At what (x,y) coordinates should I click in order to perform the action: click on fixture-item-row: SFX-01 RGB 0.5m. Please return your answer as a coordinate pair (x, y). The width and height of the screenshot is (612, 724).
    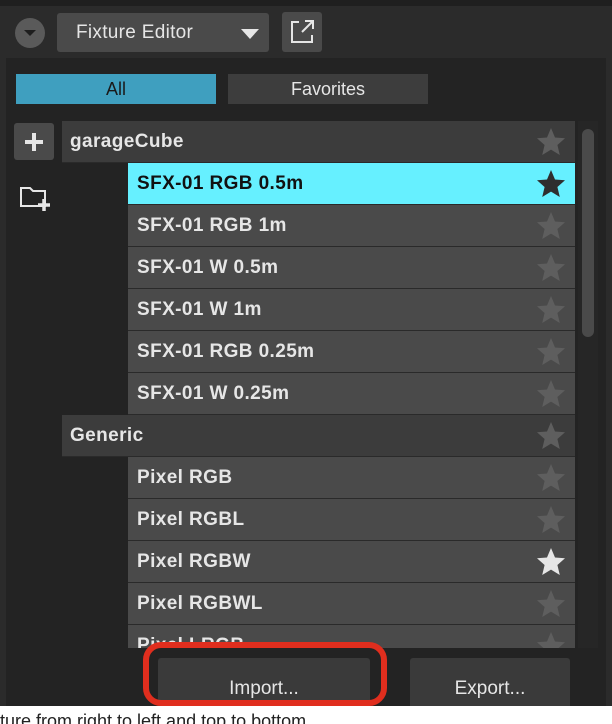
    Looking at the image, I should click on (351, 184).